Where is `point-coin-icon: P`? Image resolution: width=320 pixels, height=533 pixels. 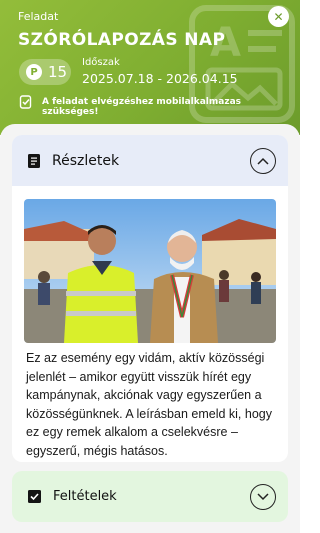
point-coin-icon: P is located at coordinates (34, 72).